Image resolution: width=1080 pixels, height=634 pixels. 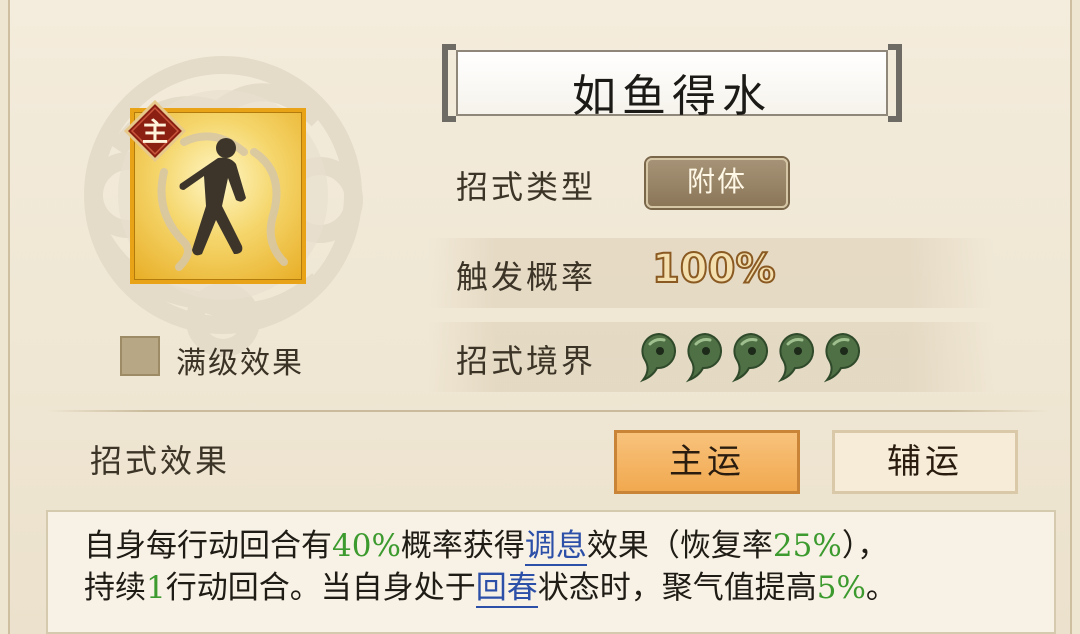 What do you see at coordinates (115, 588) in the screenshot?
I see `desc-text: 持续` at bounding box center [115, 588].